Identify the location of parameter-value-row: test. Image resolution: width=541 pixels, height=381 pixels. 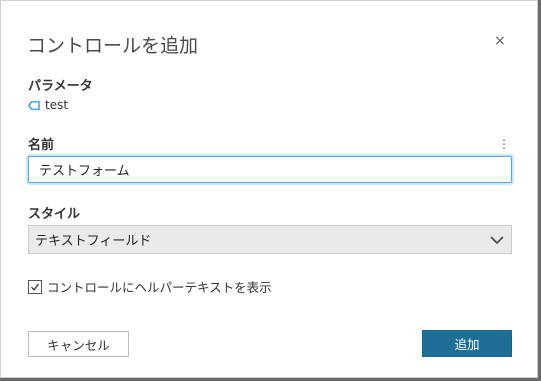
(48, 105).